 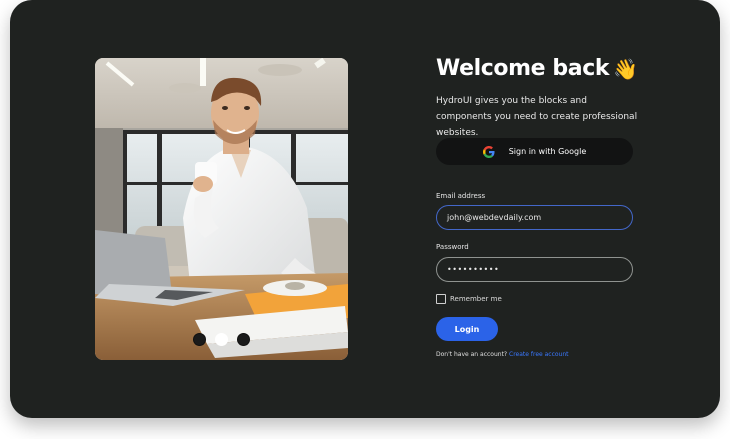 What do you see at coordinates (547, 151) in the screenshot?
I see `google-signin-label: Sign in with Google` at bounding box center [547, 151].